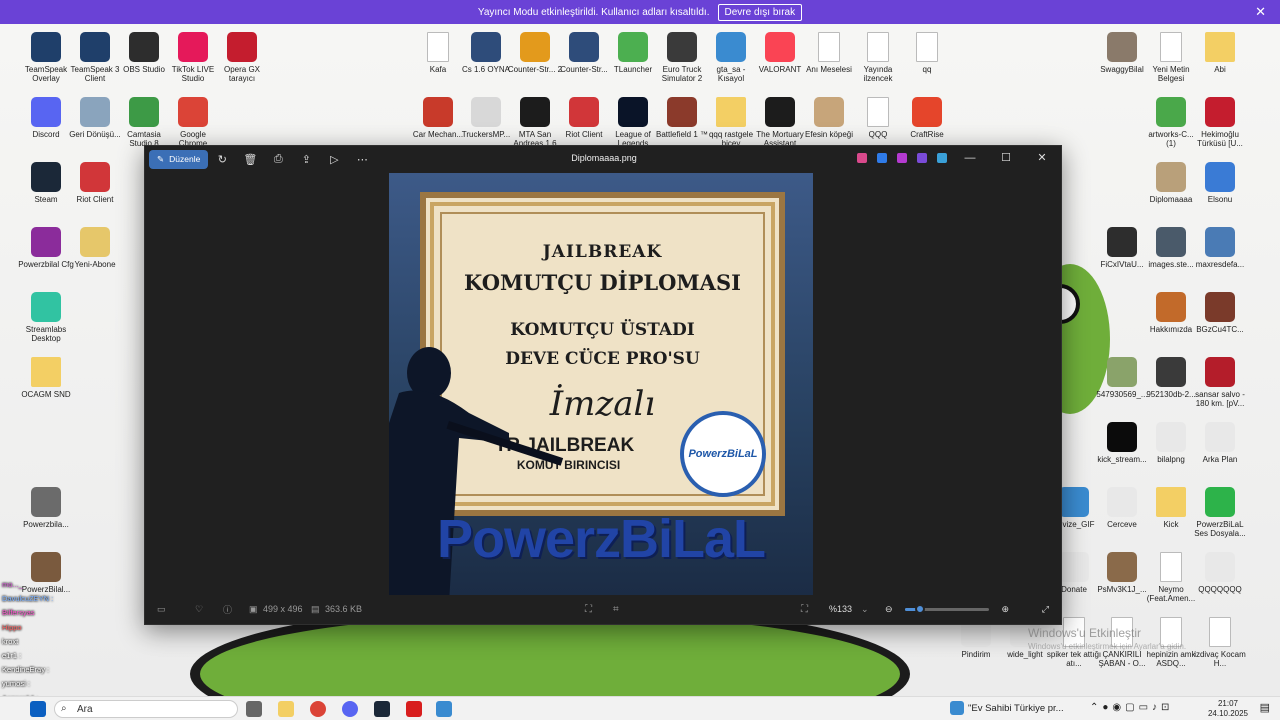 The height and width of the screenshot is (720, 1280). What do you see at coordinates (829, 53) in the screenshot?
I see `desktop-icon: Anı Meselesi` at bounding box center [829, 53].